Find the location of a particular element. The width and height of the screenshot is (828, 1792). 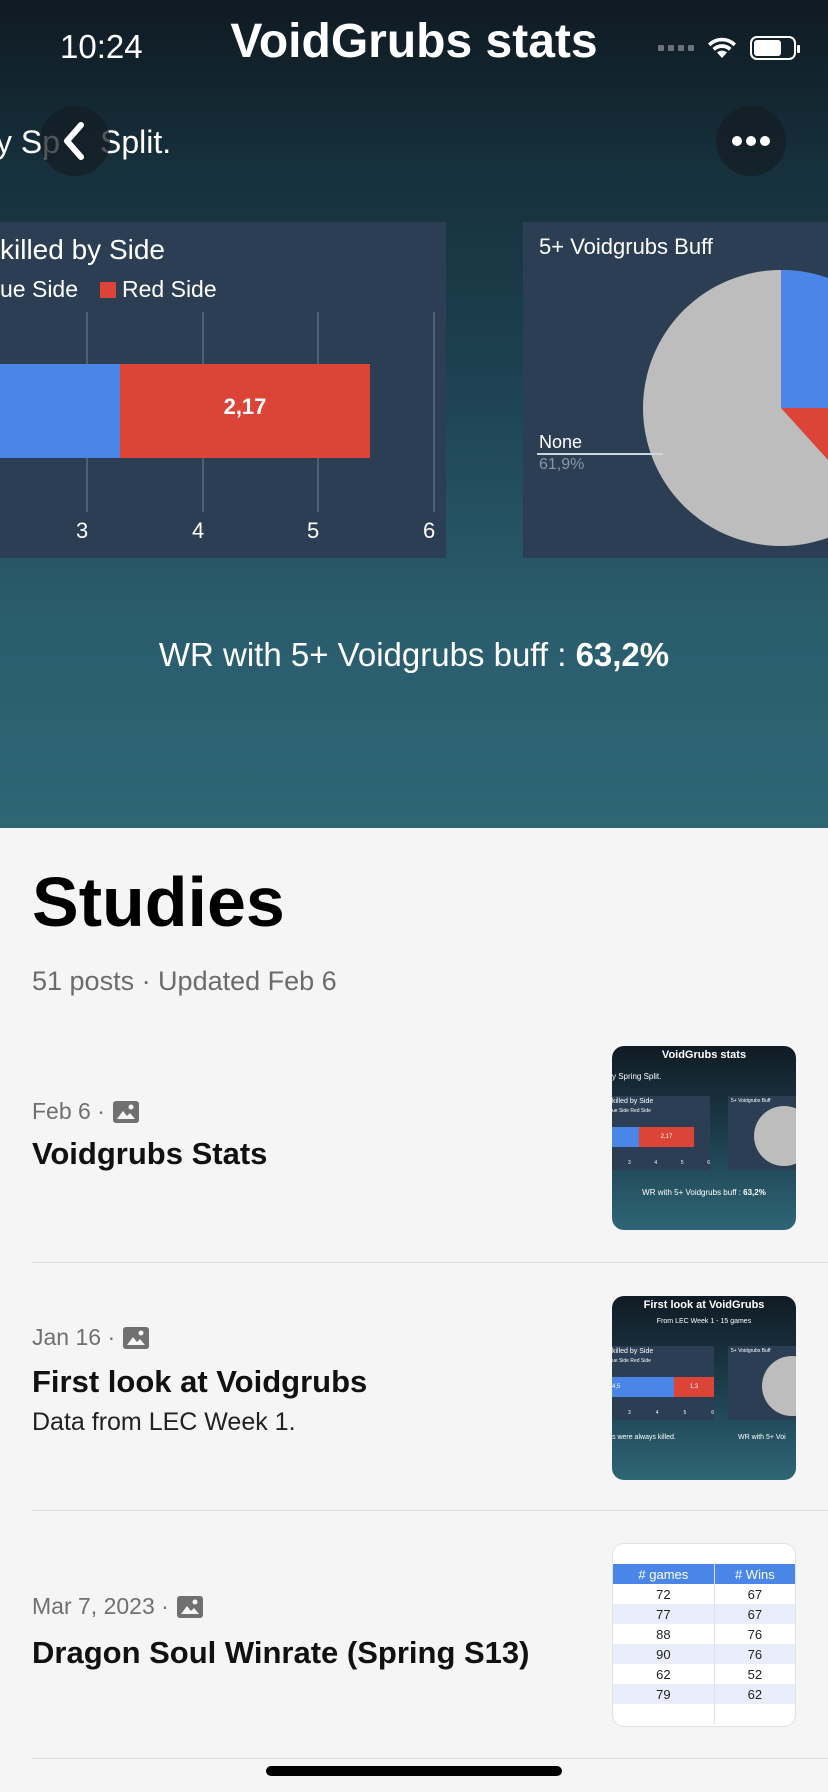

table-header: # Wins is located at coordinates (754, 1574).